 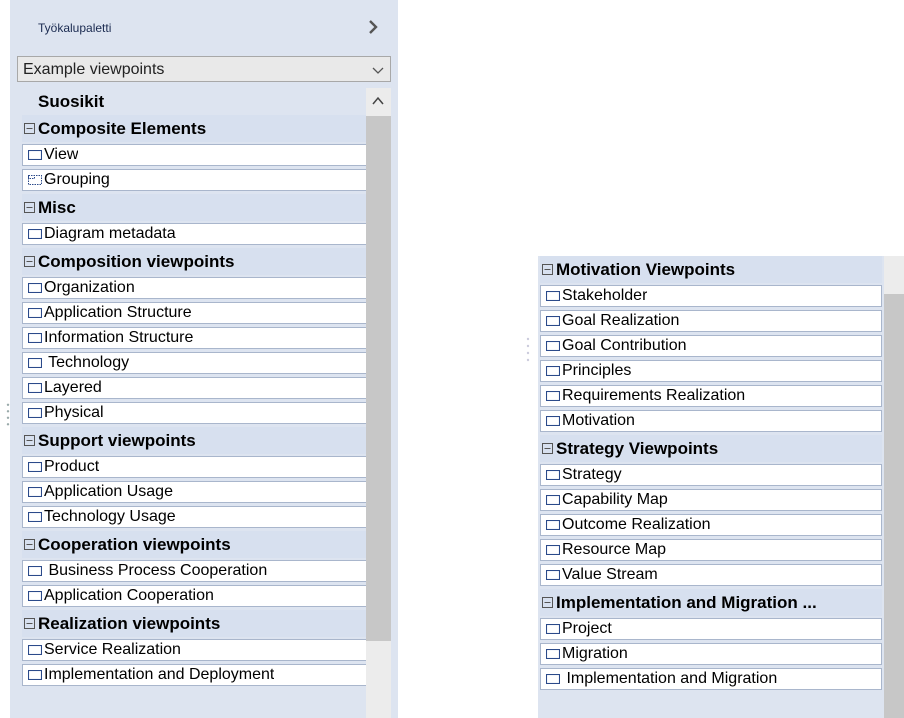 I want to click on group-header: Composite Elements, so click(x=196, y=128).